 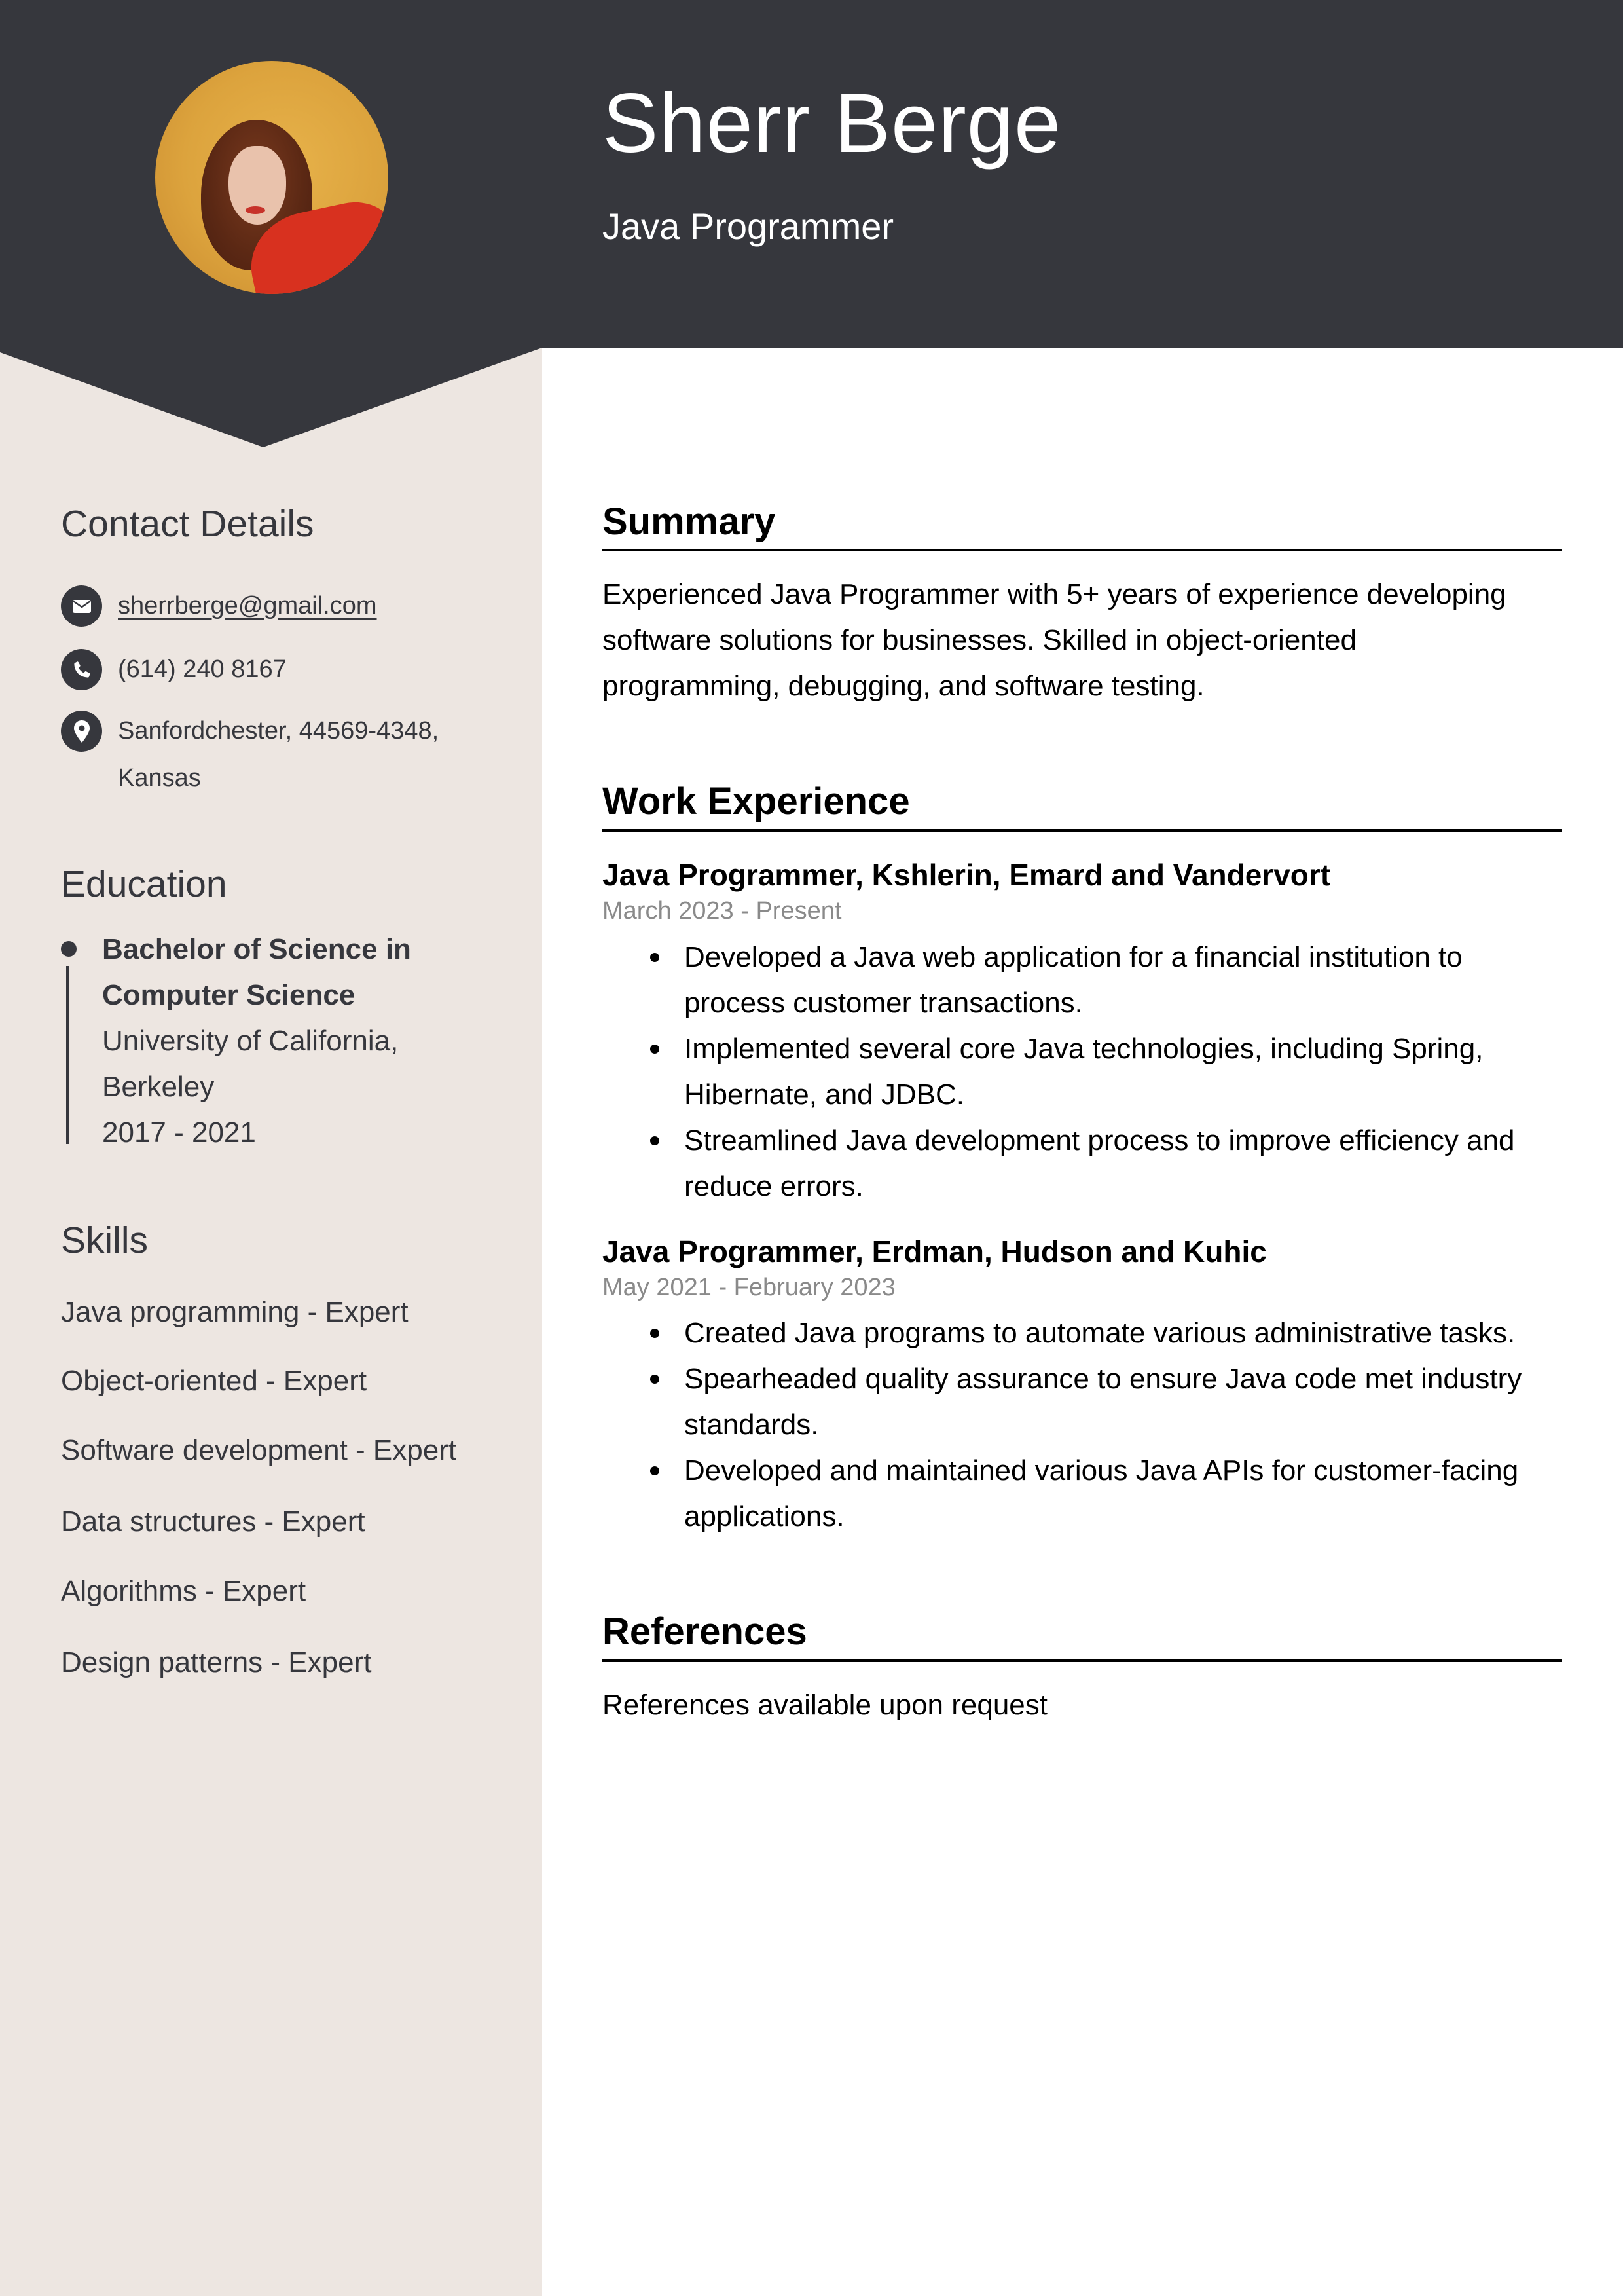 I want to click on school-line-2: Berkeley, so click(x=158, y=1087).